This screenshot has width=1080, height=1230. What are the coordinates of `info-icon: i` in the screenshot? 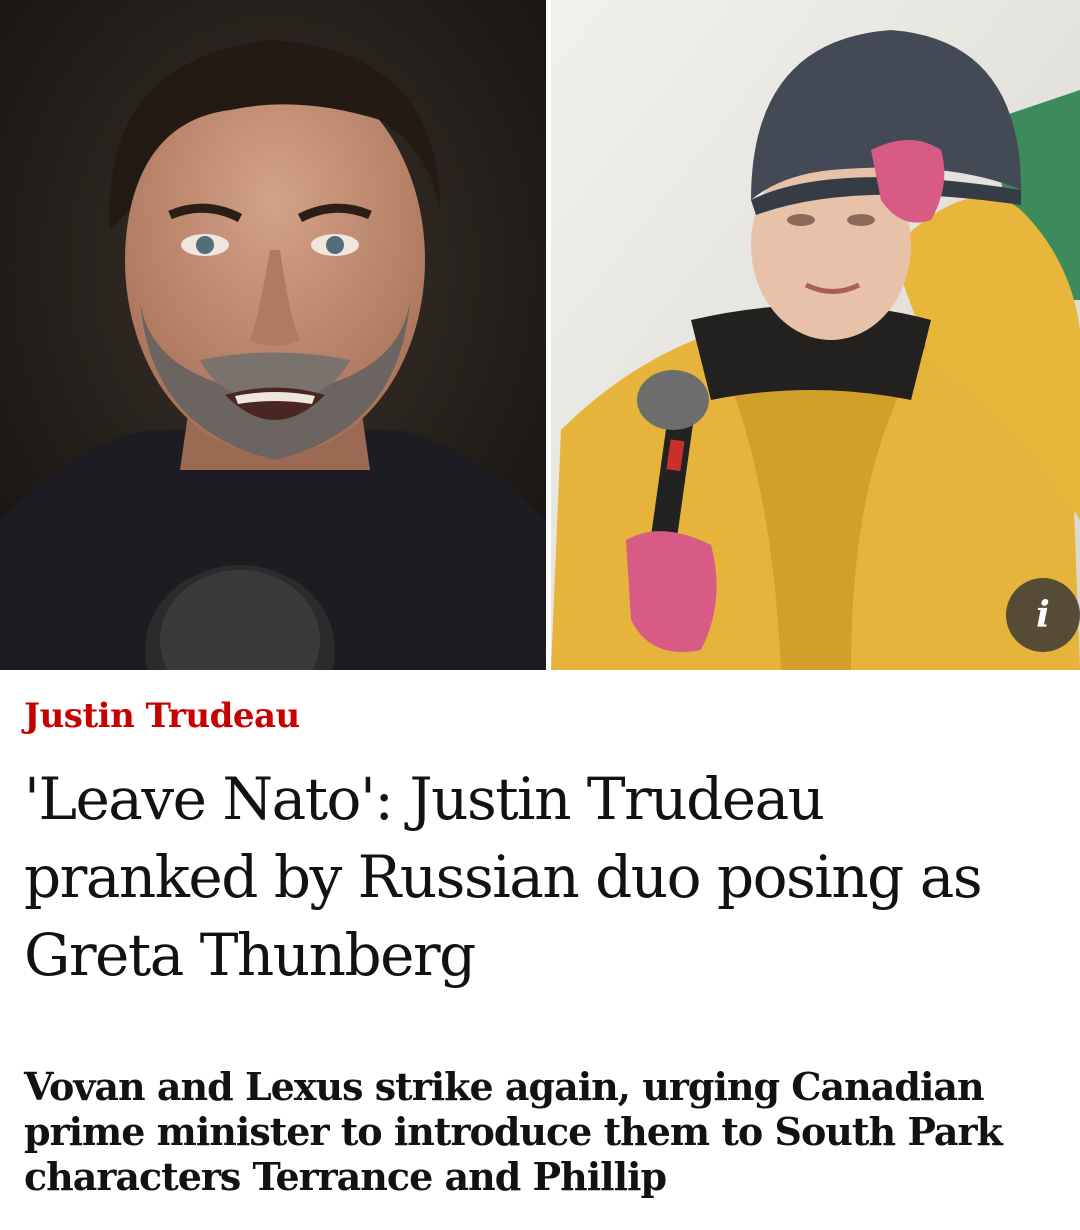 It's located at (1043, 615).